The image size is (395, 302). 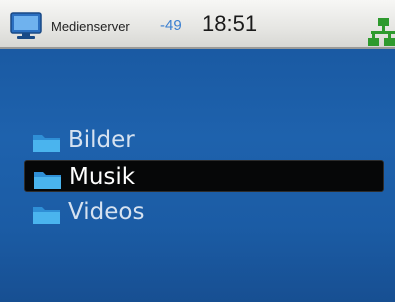 What do you see at coordinates (171, 25) in the screenshot?
I see `signal-strength: -49` at bounding box center [171, 25].